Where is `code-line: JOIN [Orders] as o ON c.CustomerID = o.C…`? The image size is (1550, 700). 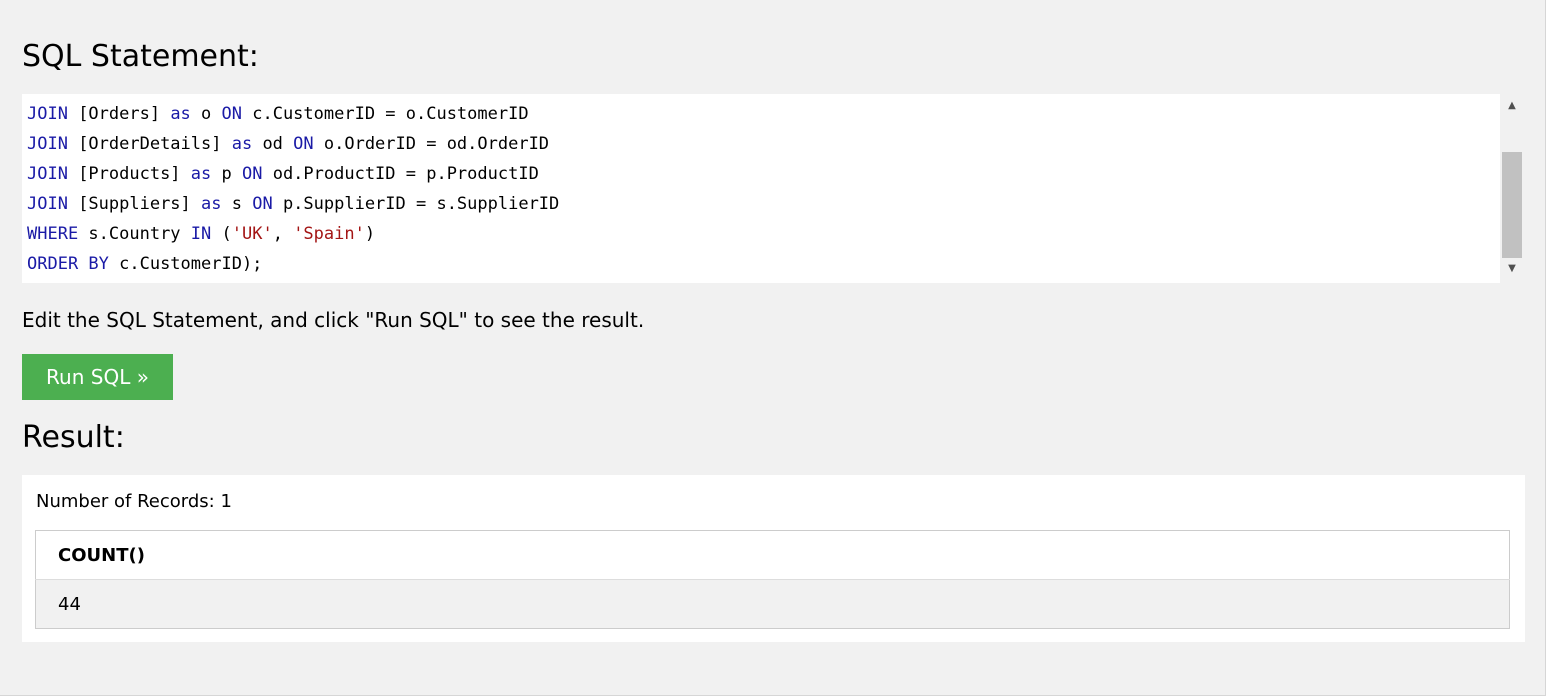
code-line: JOIN [Orders] as o ON c.CustomerID = o.C… is located at coordinates (278, 114).